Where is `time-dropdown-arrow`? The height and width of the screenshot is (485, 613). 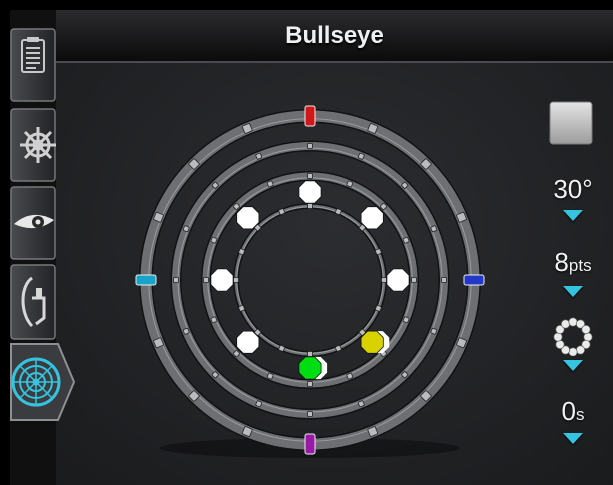 time-dropdown-arrow is located at coordinates (573, 438).